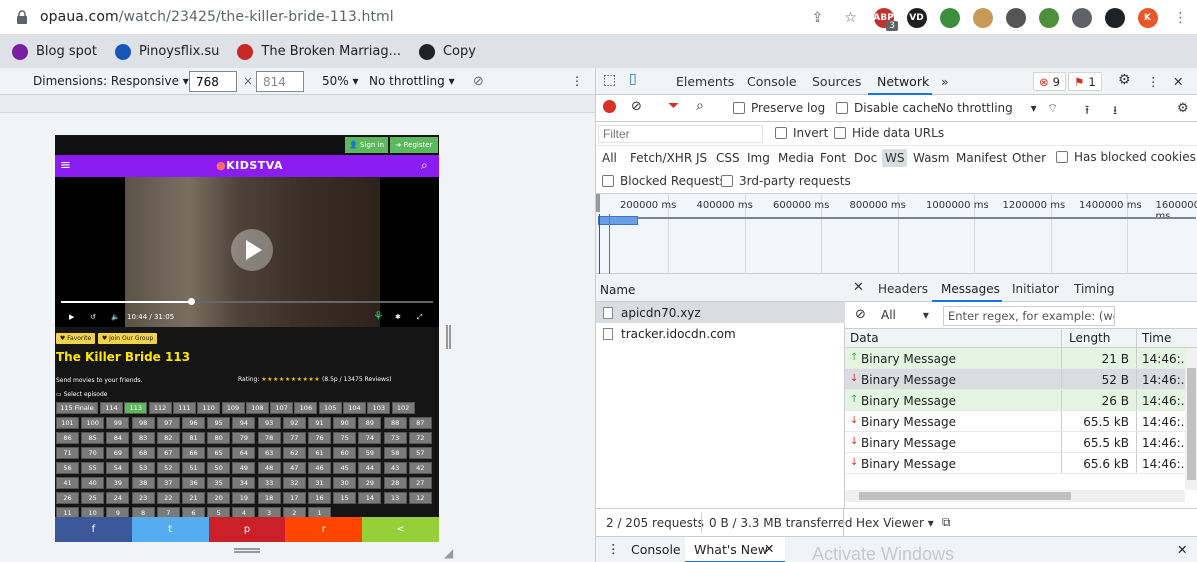 Image resolution: width=1197 pixels, height=562 pixels. Describe the element at coordinates (1049, 81) in the screenshot. I see `error-counter: ⊗ 9` at that location.